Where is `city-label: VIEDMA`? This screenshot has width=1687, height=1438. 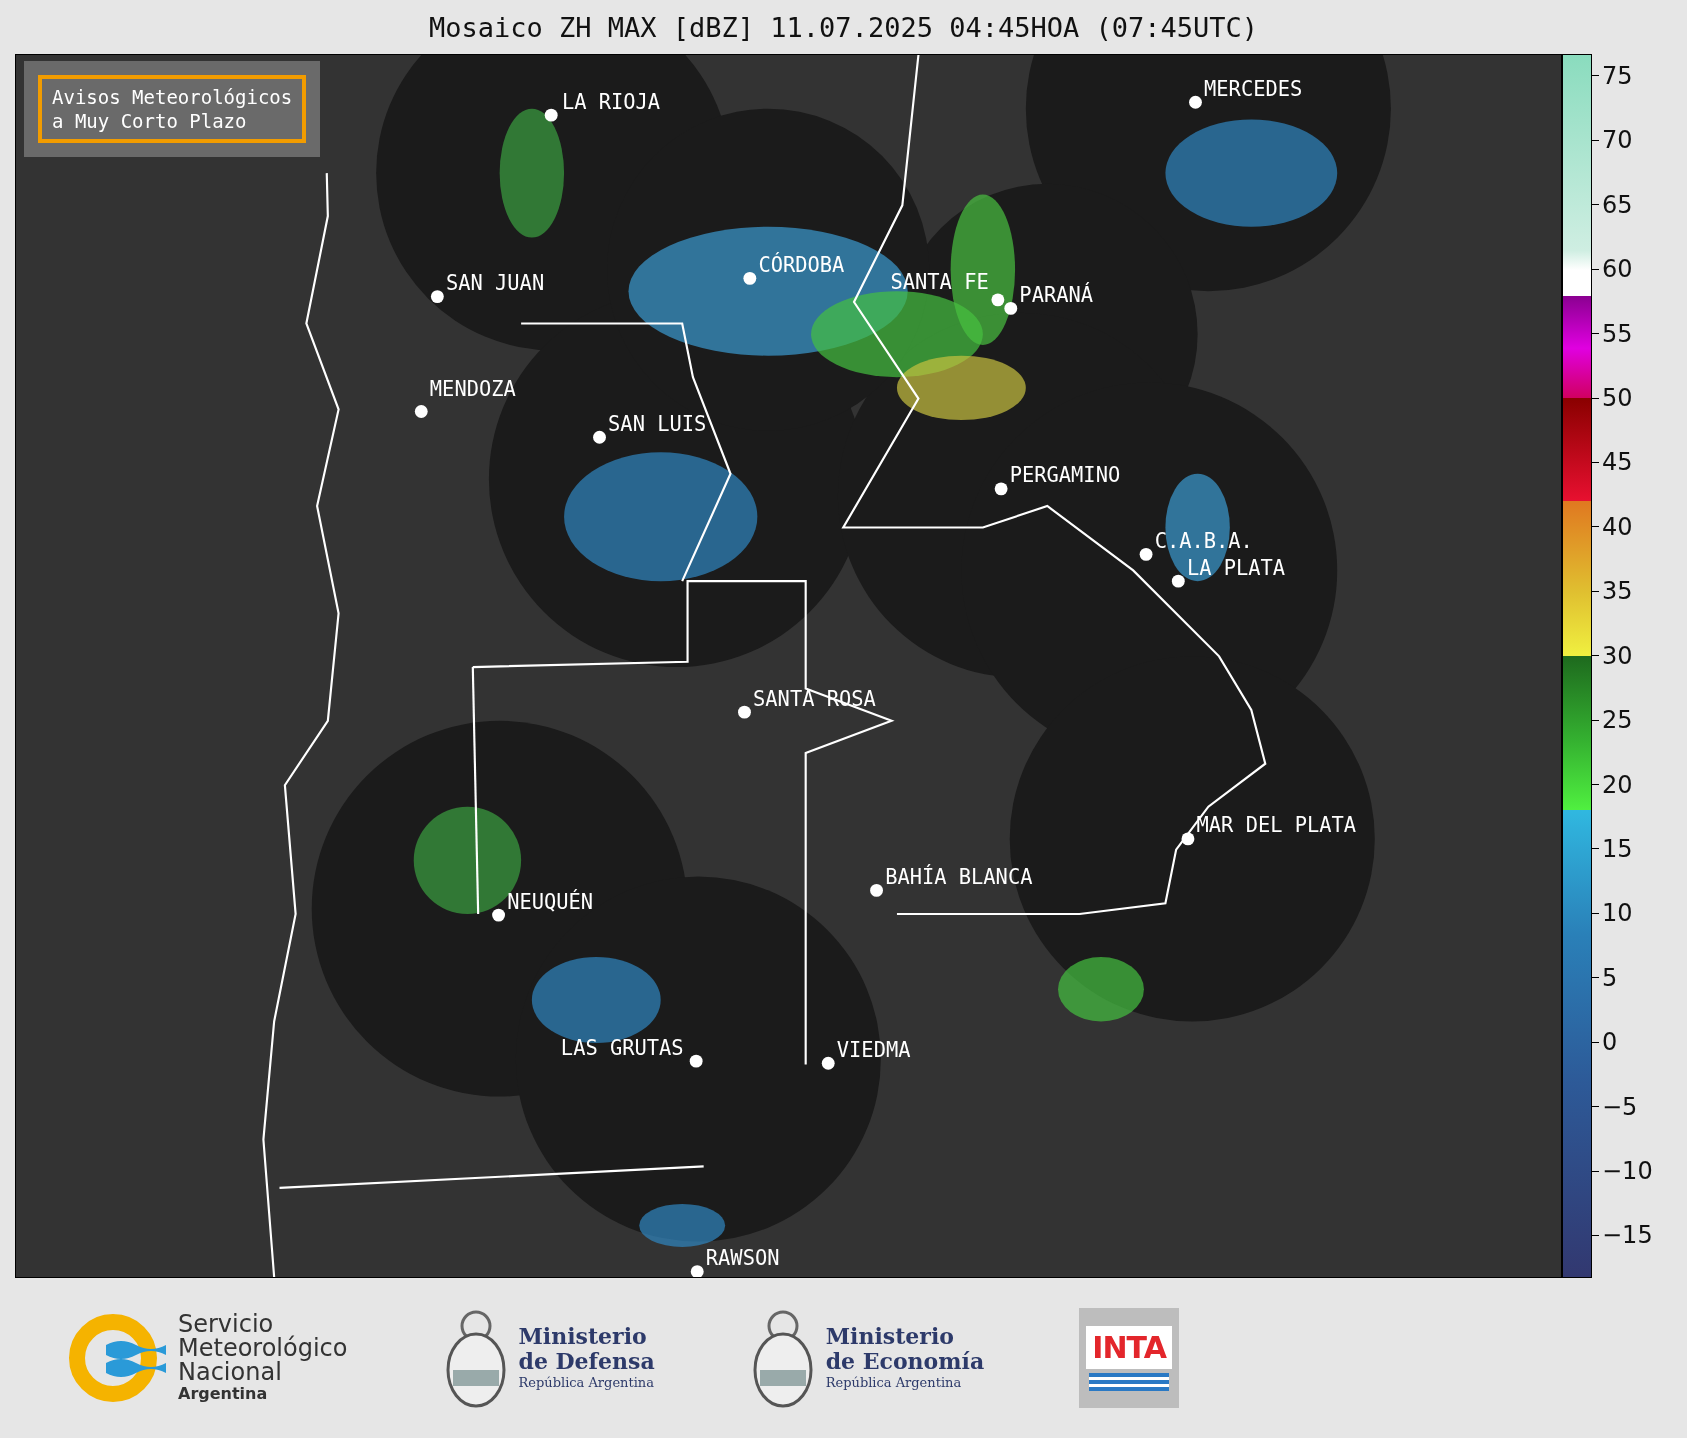 city-label: VIEDMA is located at coordinates (873, 1049).